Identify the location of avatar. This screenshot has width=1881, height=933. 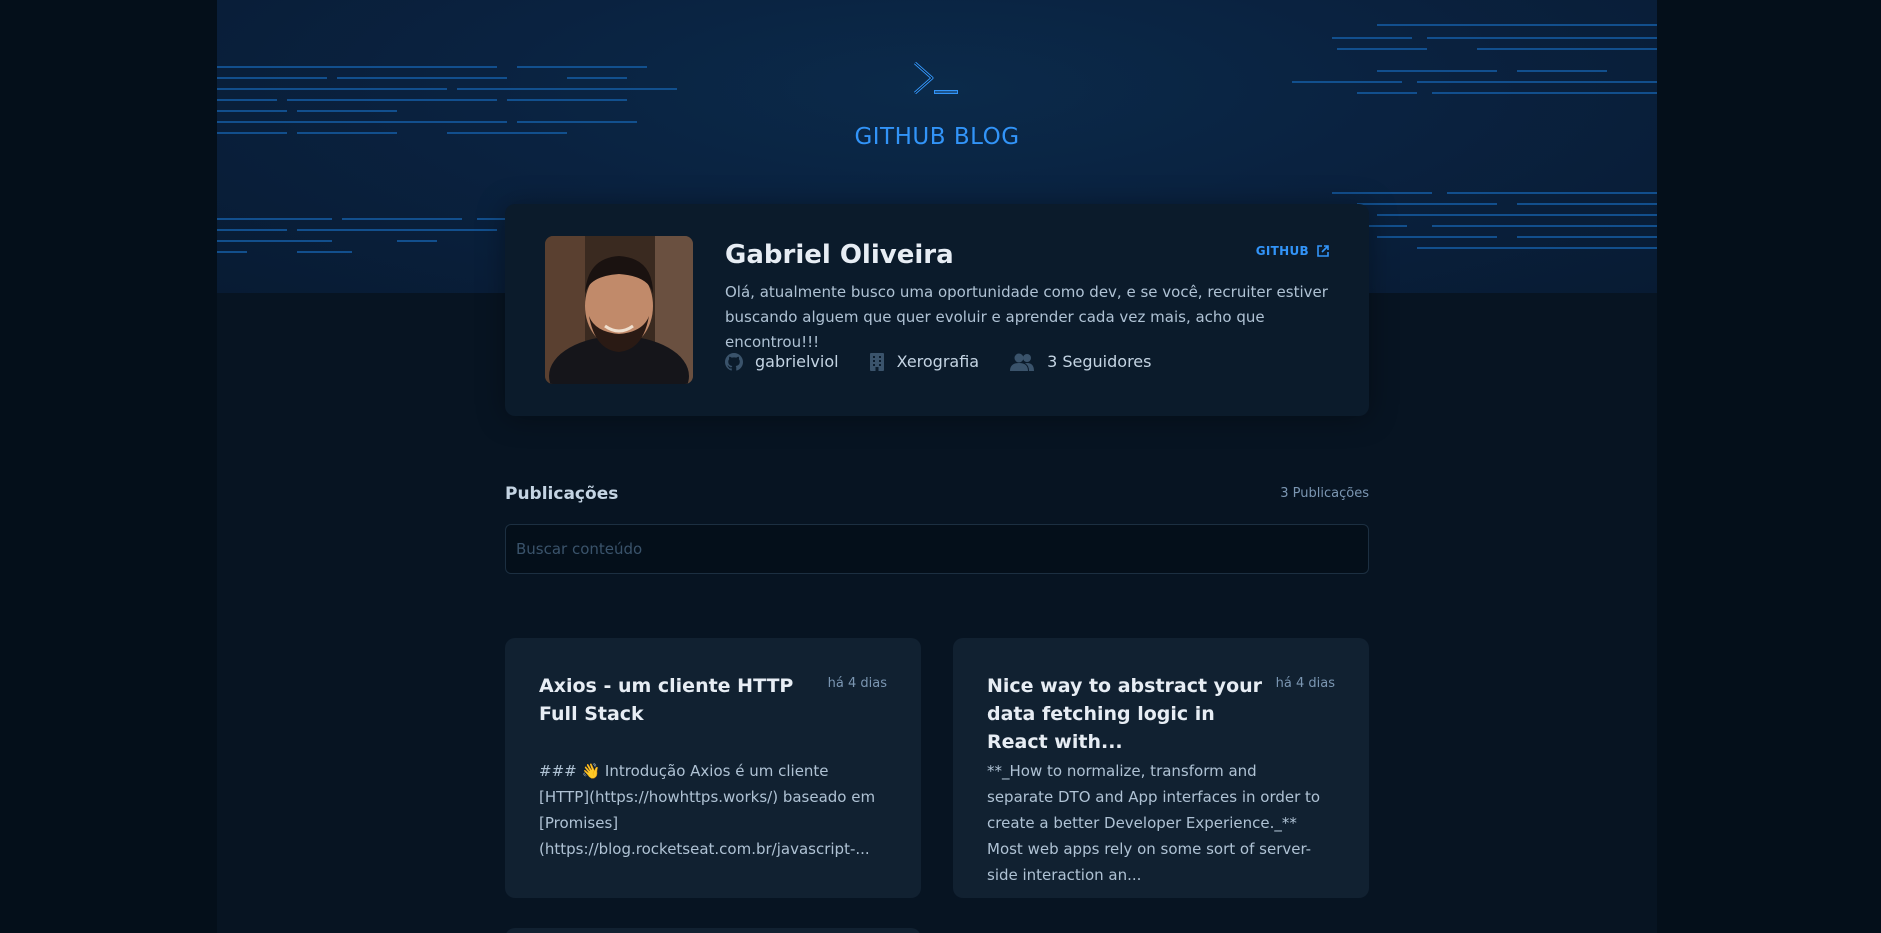
(619, 310).